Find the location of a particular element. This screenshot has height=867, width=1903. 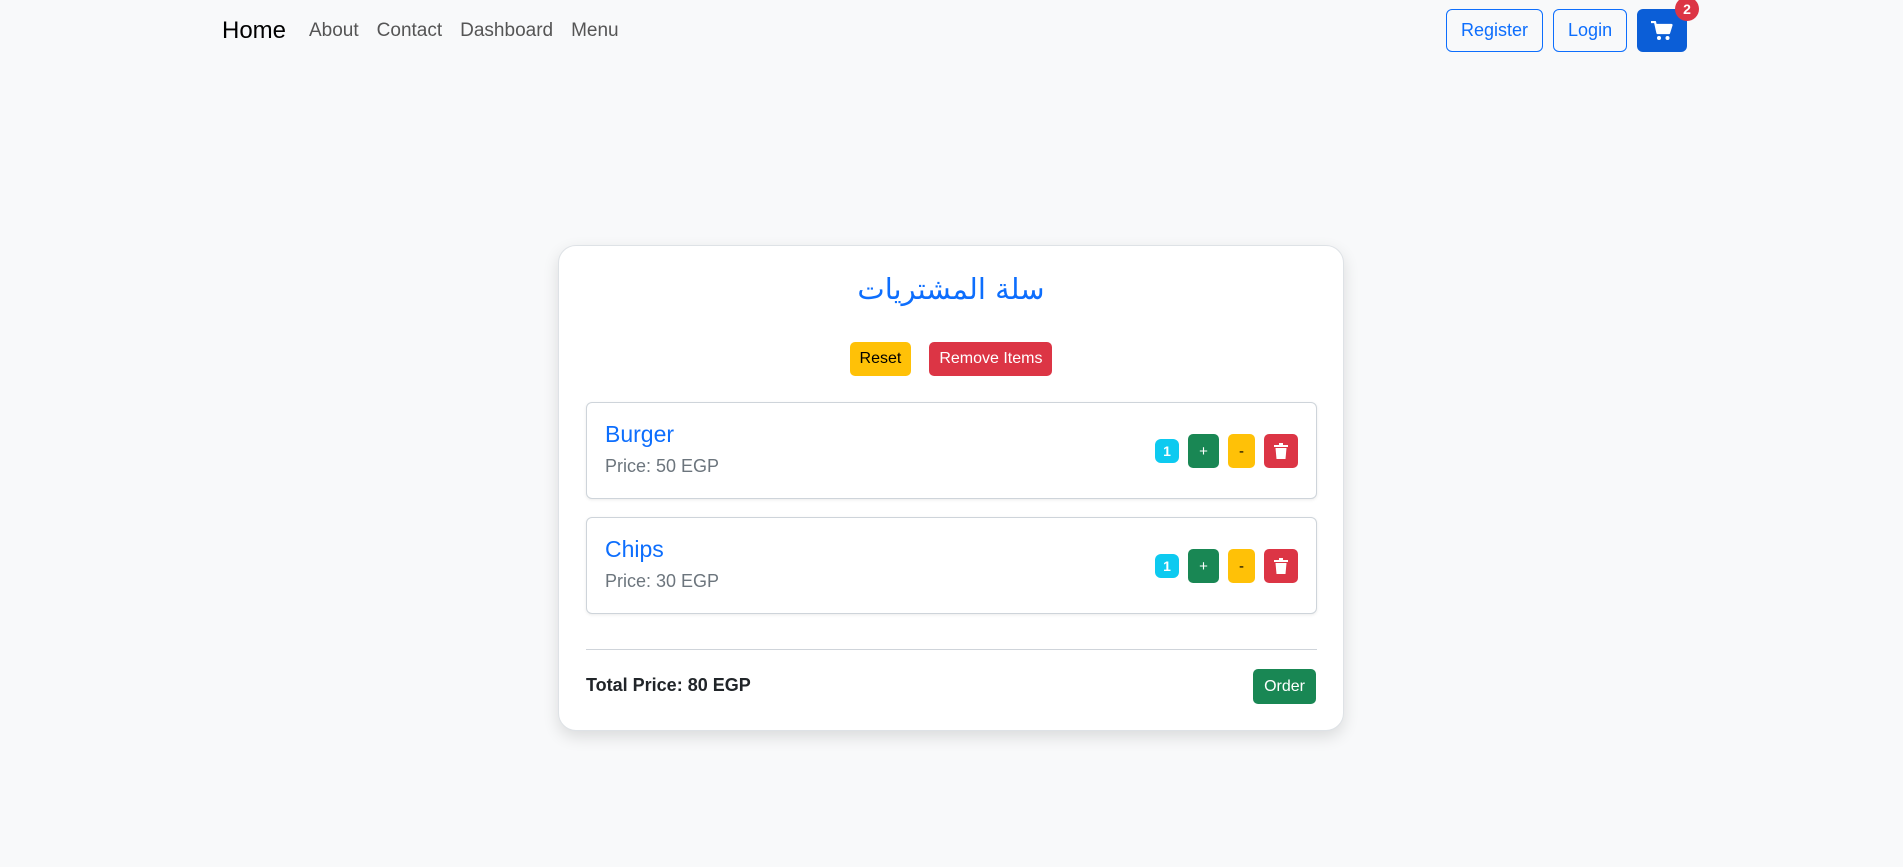

nav-links: About Contact Dashboard Menu is located at coordinates (473, 31).